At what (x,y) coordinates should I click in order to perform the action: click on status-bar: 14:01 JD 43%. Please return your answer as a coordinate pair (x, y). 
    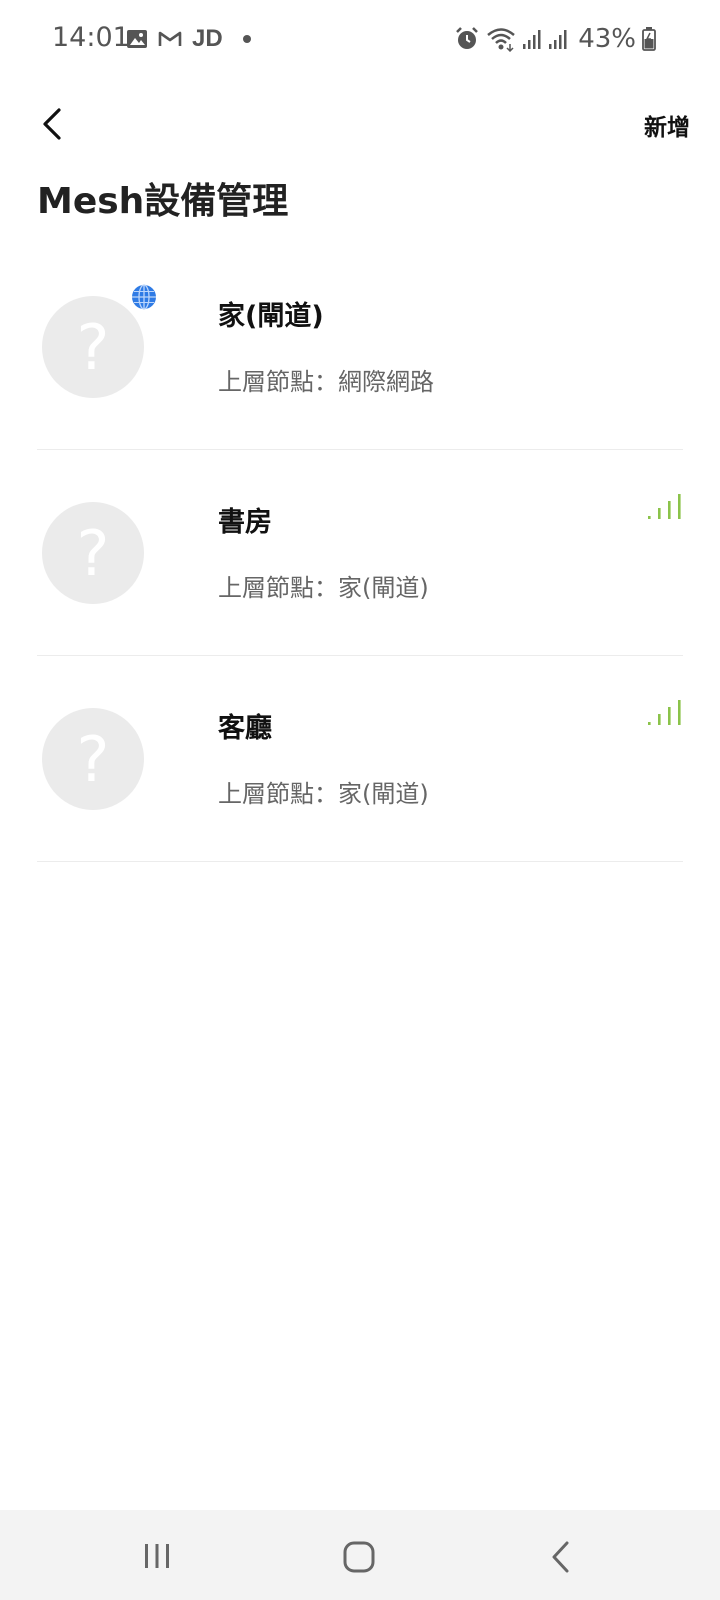
    Looking at the image, I should click on (360, 40).